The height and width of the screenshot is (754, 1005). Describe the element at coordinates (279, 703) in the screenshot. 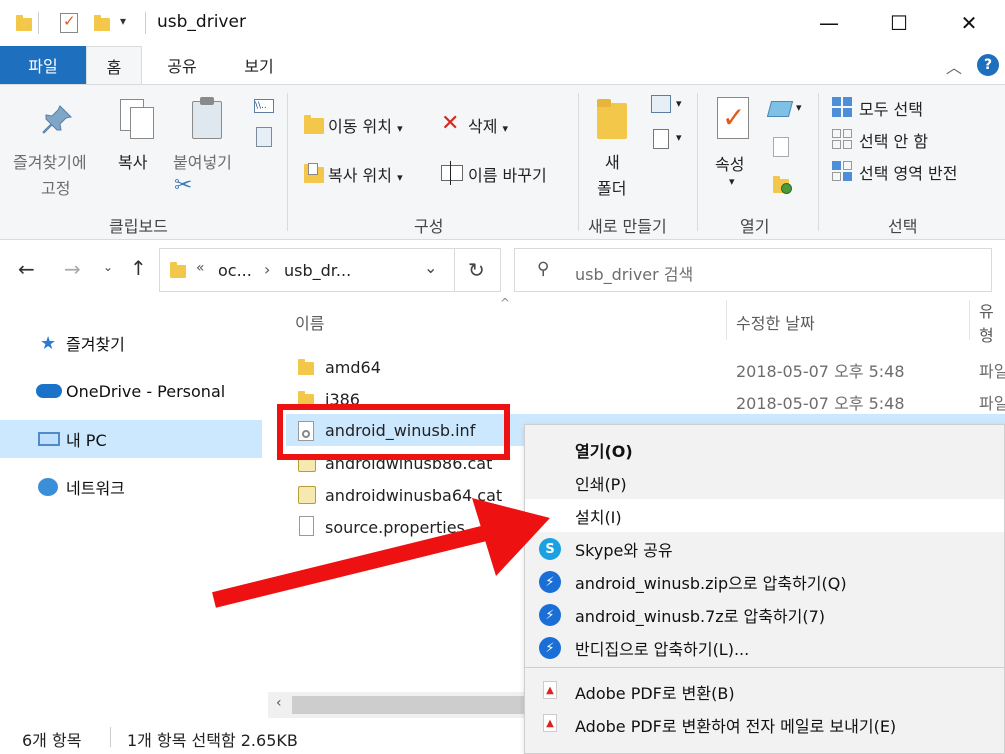

I see `scroll-left-icon: ‹` at that location.